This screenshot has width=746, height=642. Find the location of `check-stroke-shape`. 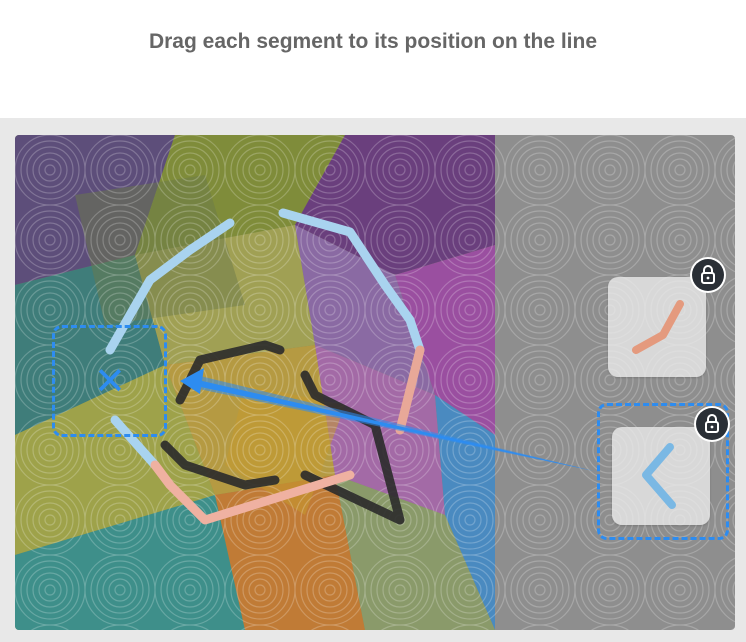

check-stroke-shape is located at coordinates (658, 327).